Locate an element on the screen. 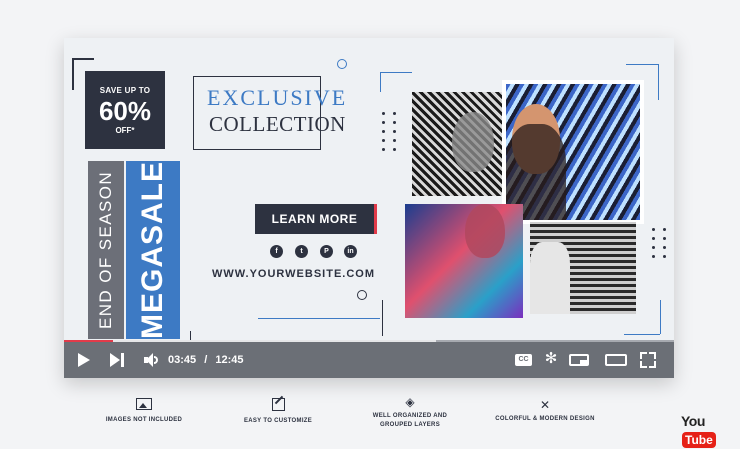 Image resolution: width=740 pixels, height=449 pixels. linkedin-icon: in is located at coordinates (350, 251).